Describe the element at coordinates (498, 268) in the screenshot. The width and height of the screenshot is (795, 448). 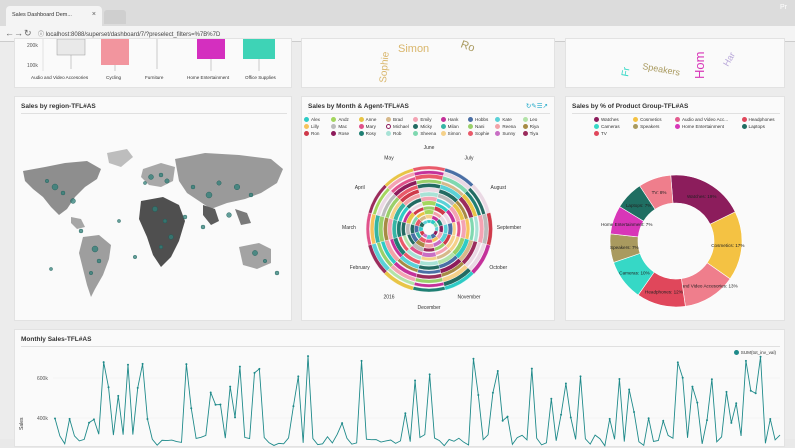
I see `month-label: October` at that location.